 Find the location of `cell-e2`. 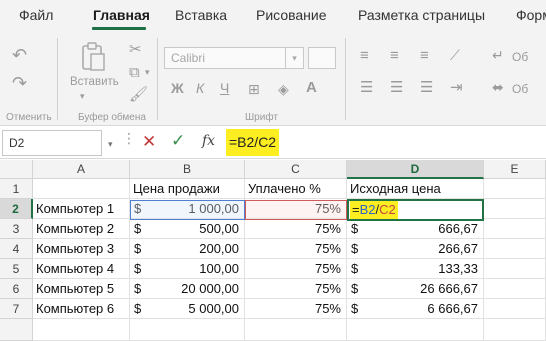

cell-e2 is located at coordinates (515, 209).